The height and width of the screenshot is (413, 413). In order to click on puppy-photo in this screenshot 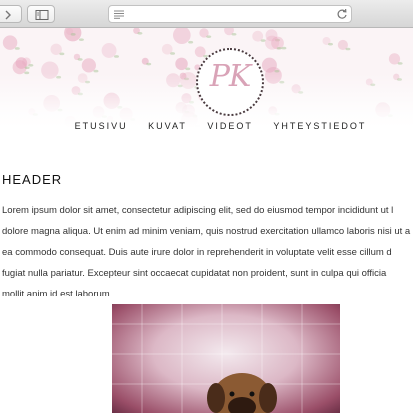, I will do `click(226, 358)`.